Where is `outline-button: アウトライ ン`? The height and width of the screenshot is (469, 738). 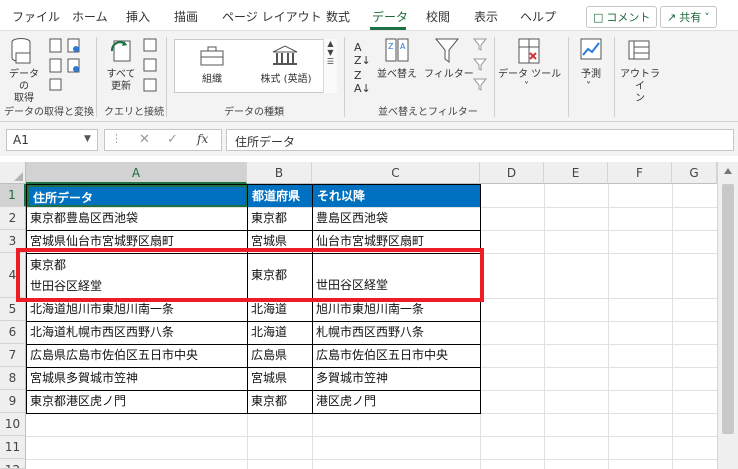
outline-button: アウトライ ン is located at coordinates (640, 87).